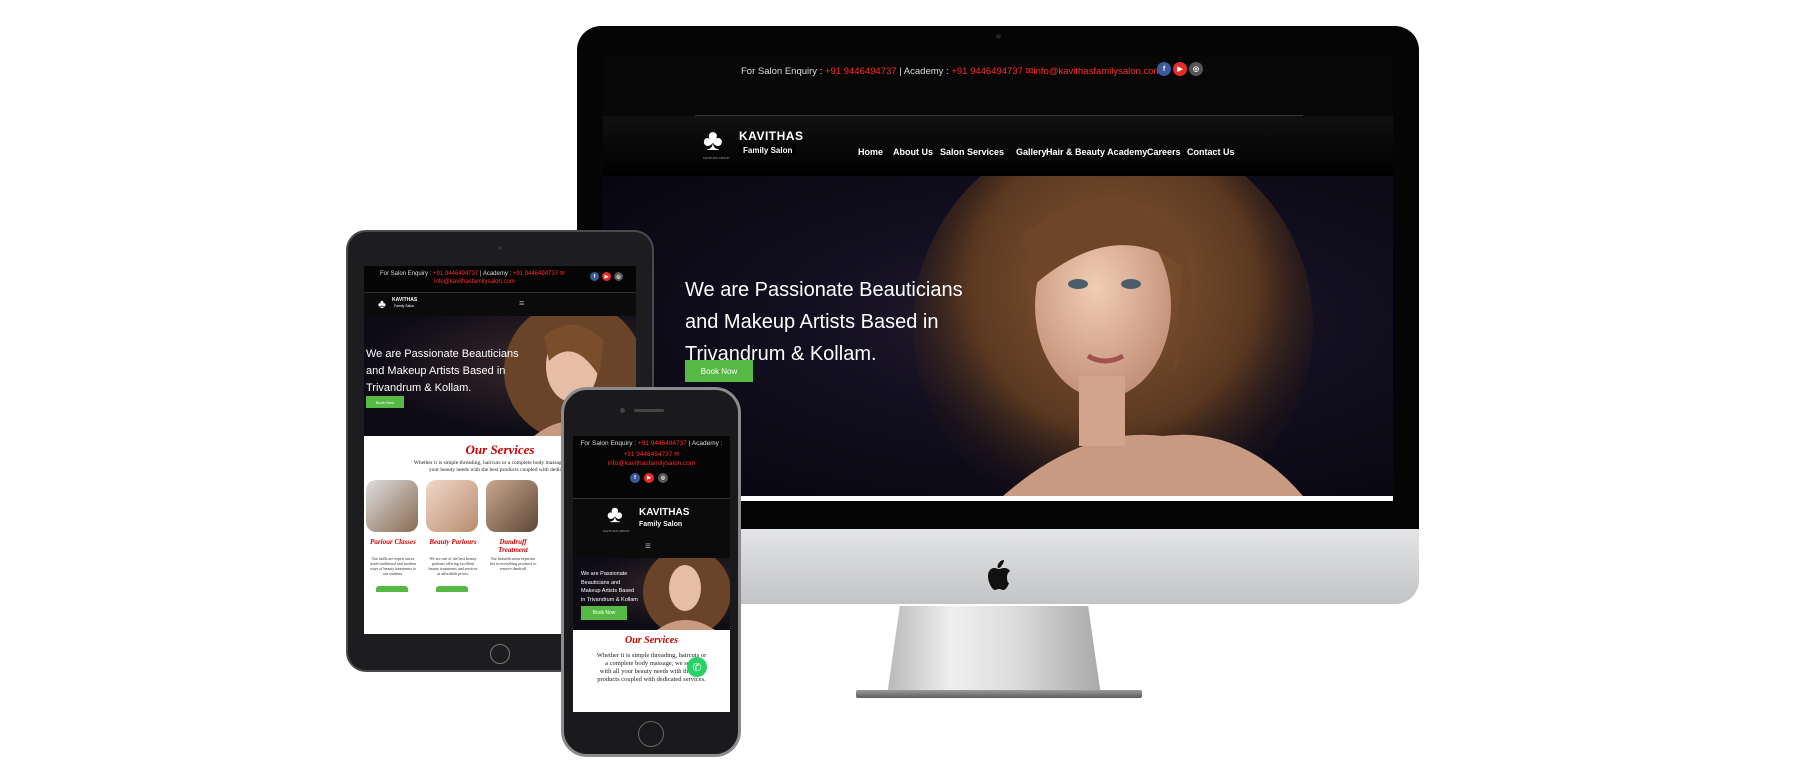 This screenshot has width=1800, height=760. I want to click on services-title: Our Services, so click(651, 640).